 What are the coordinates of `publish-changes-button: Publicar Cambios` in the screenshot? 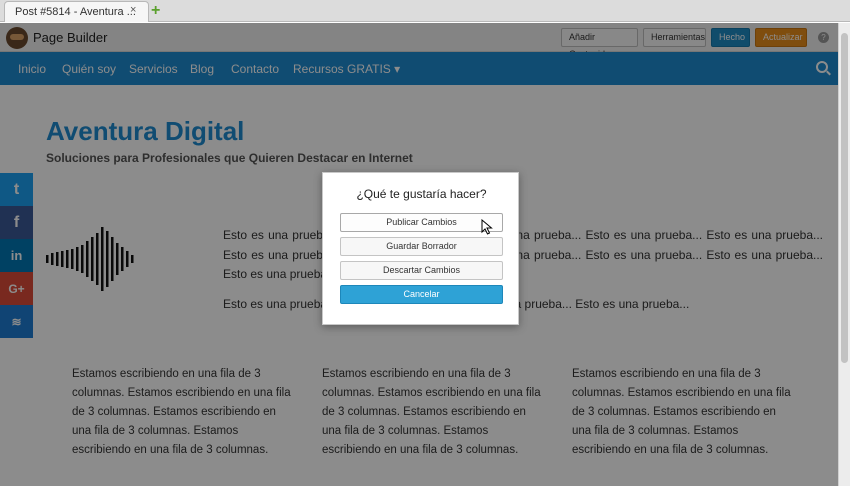 It's located at (421, 222).